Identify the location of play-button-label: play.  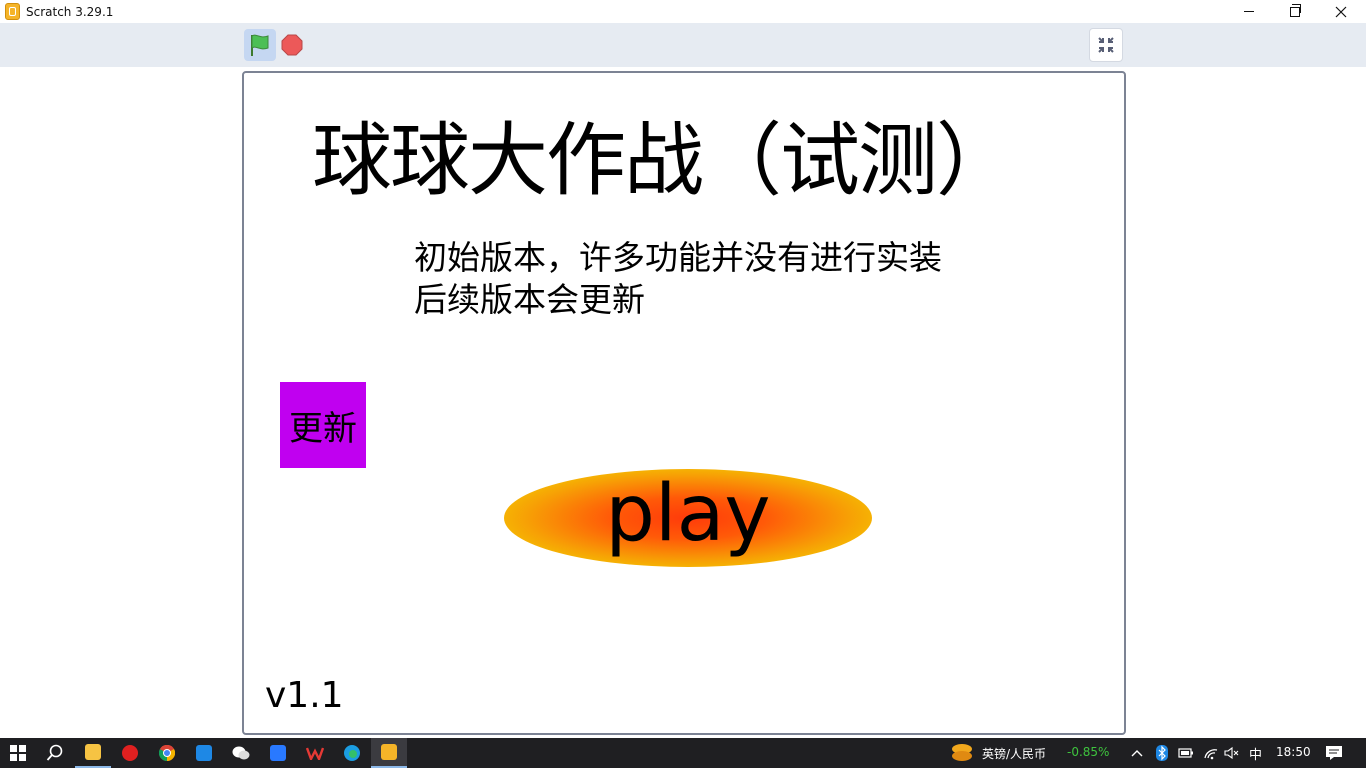
(688, 514).